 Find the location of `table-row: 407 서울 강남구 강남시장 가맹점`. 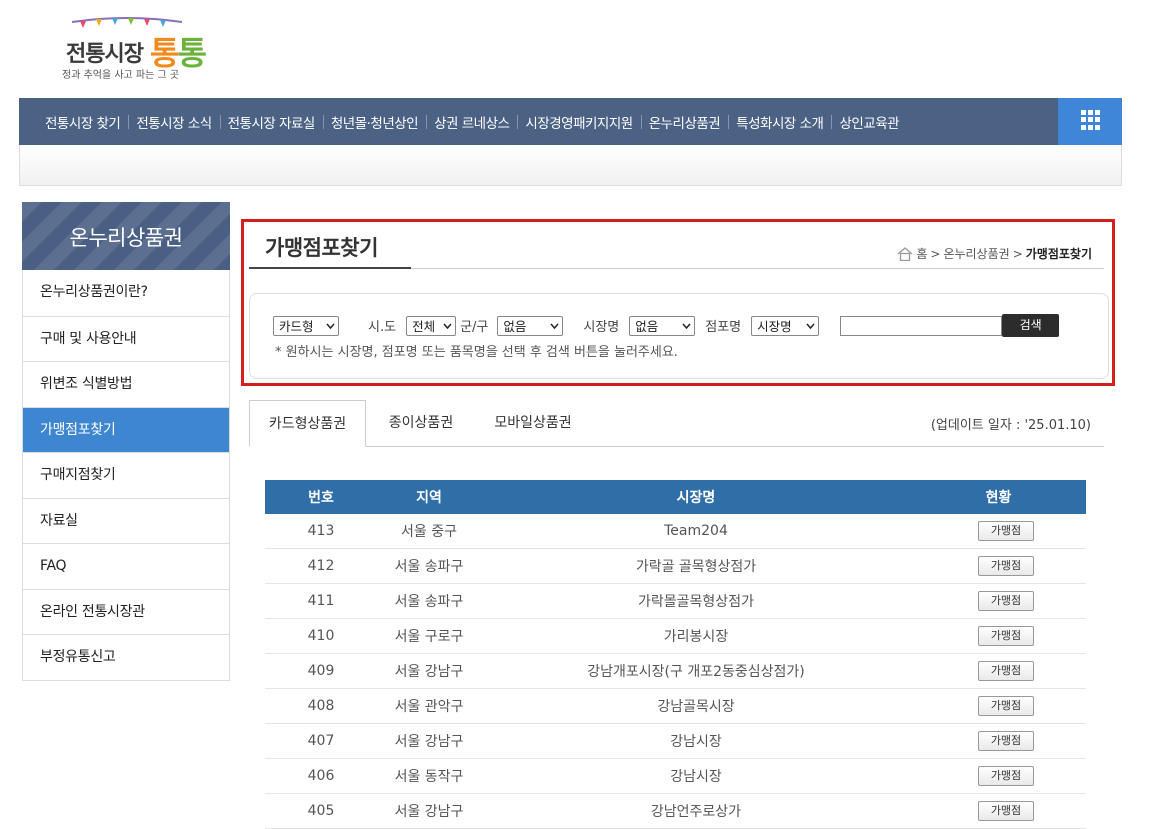

table-row: 407 서울 강남구 강남시장 가맹점 is located at coordinates (675, 741).